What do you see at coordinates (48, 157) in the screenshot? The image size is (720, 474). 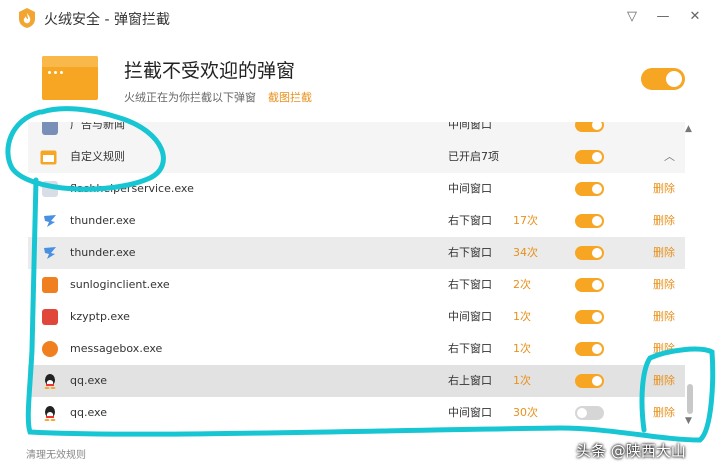 I see `custom-rule-icon` at bounding box center [48, 157].